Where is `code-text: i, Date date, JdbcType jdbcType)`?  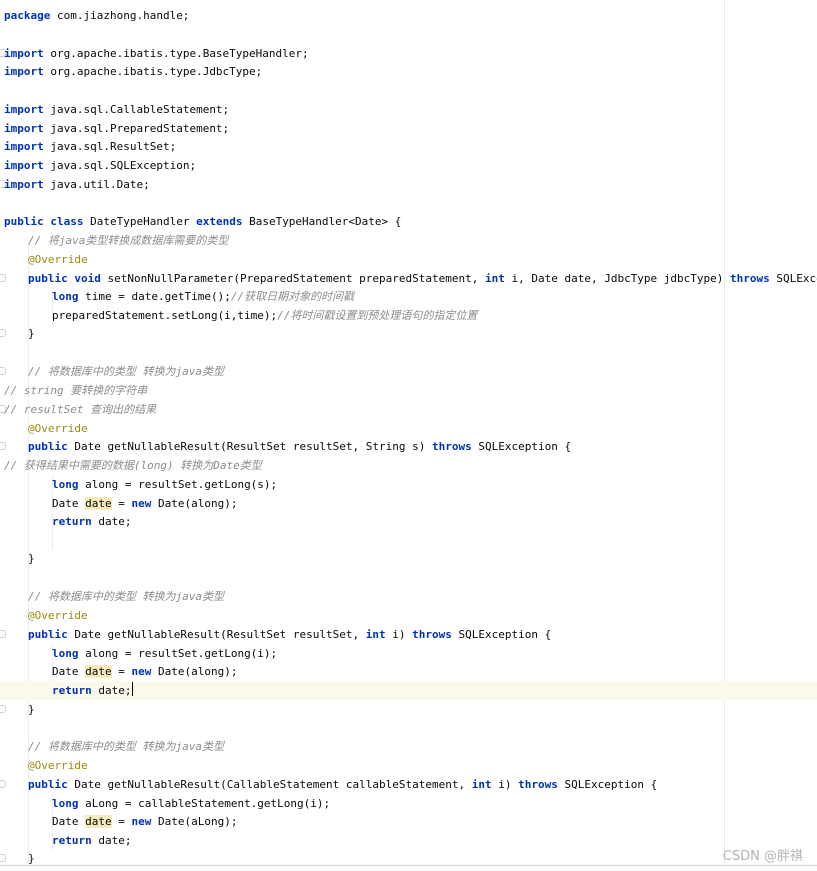 code-text: i, Date date, JdbcType jdbcType) is located at coordinates (617, 278).